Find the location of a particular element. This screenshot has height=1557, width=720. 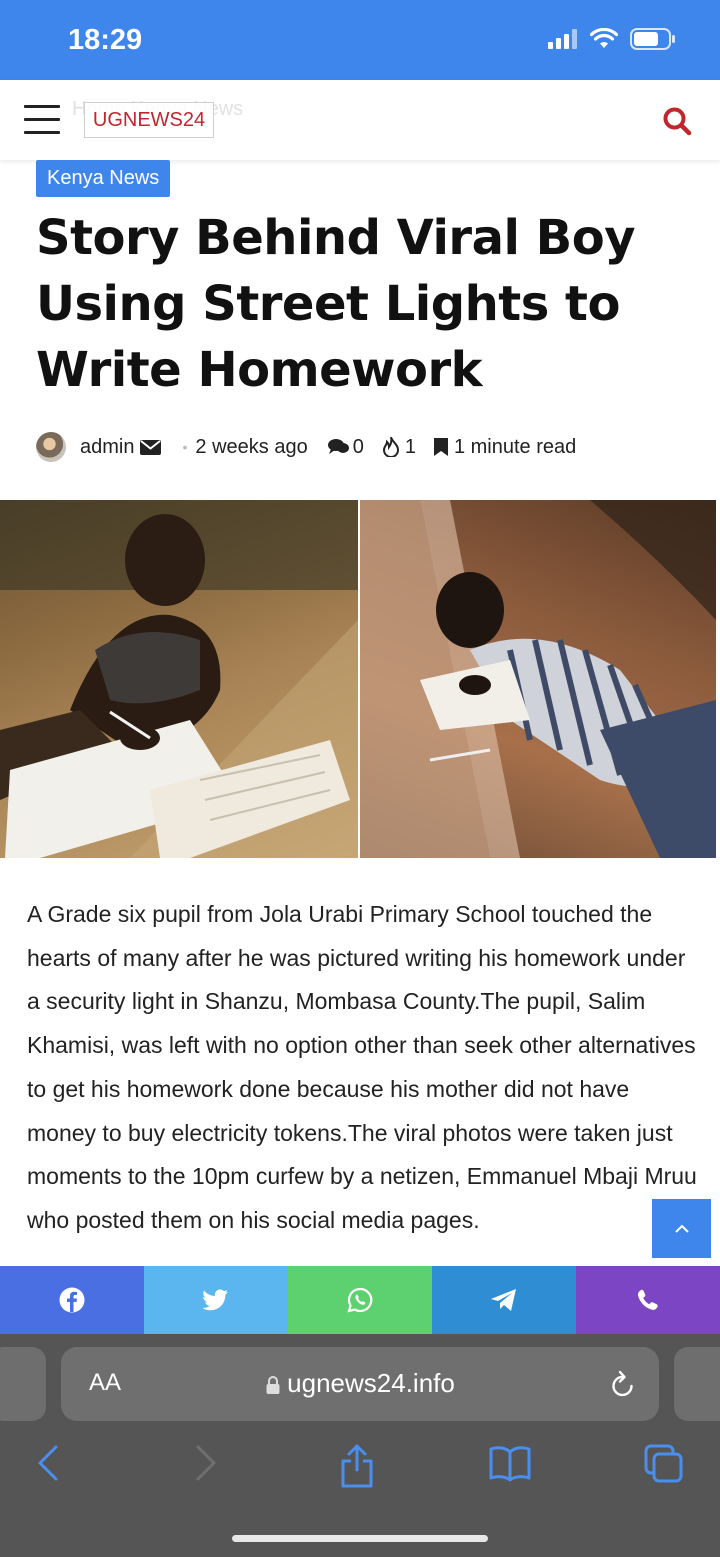

status-icons is located at coordinates (612, 39).